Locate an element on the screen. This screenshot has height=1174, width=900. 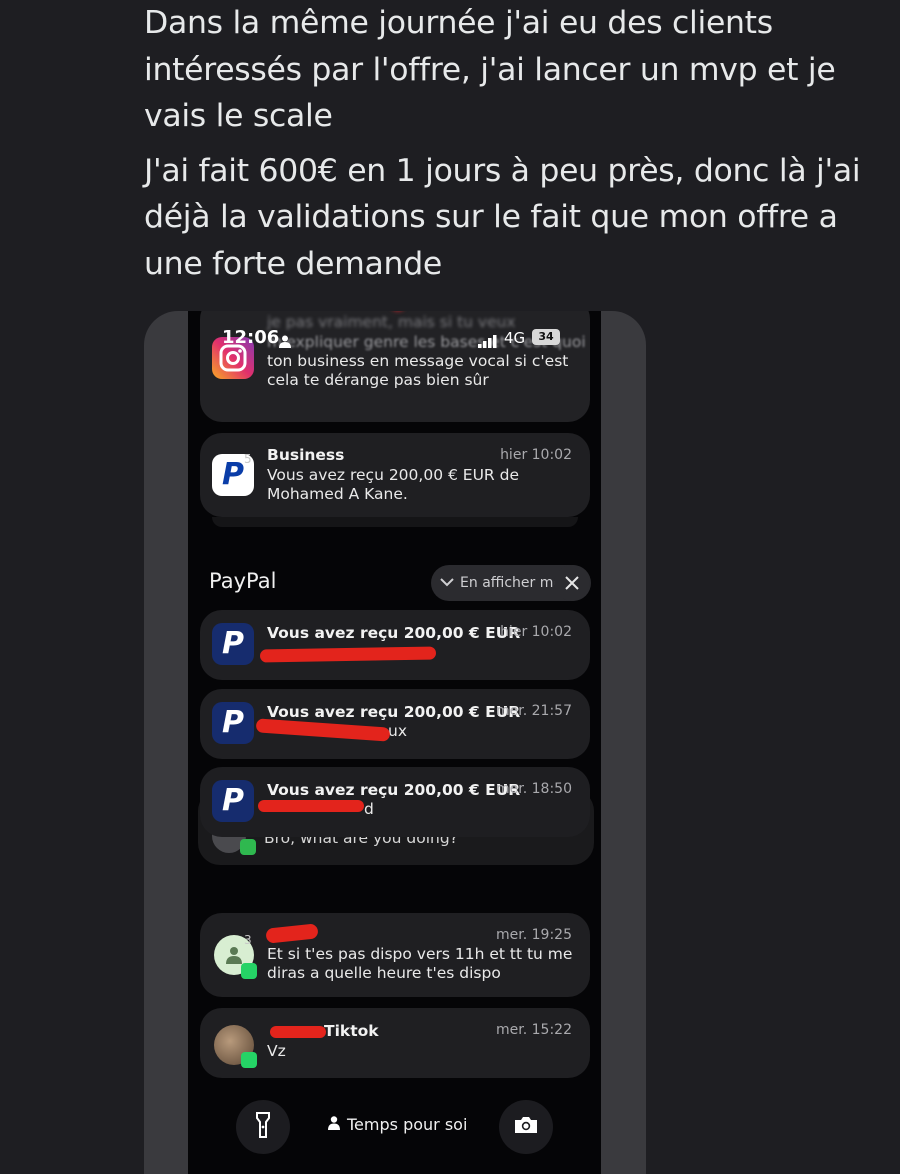
battery-icon: 34 is located at coordinates (546, 337).